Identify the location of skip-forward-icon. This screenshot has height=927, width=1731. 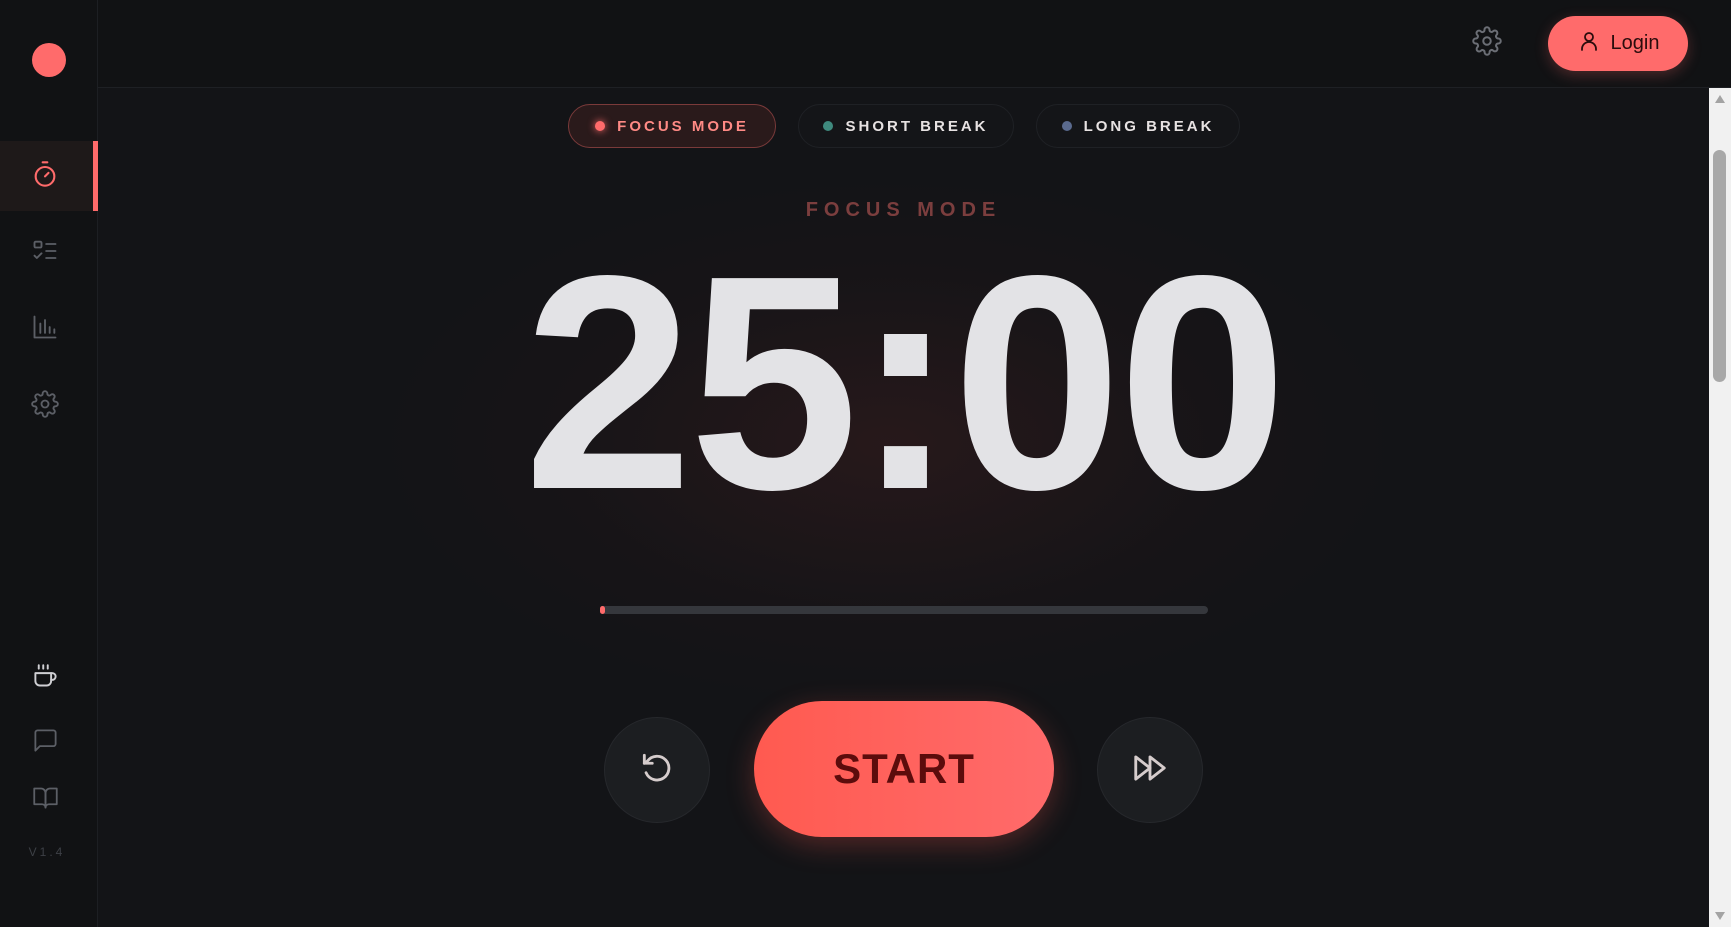
(1150, 770).